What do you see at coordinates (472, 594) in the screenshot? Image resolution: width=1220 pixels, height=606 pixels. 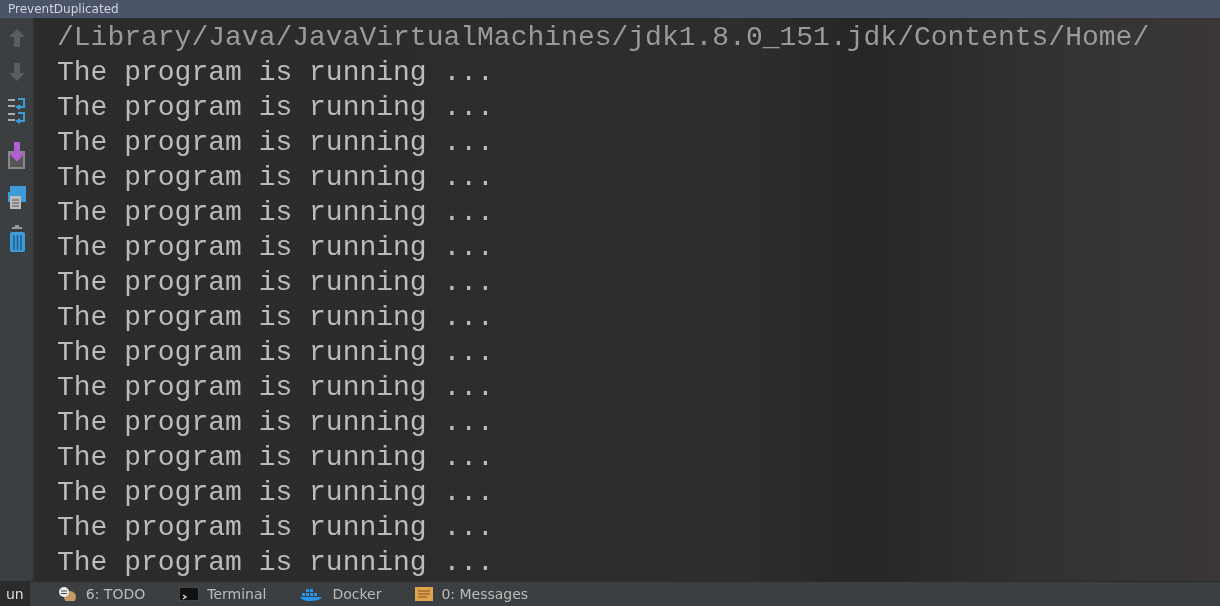 I see `tool-window-tab: 0: Messages` at bounding box center [472, 594].